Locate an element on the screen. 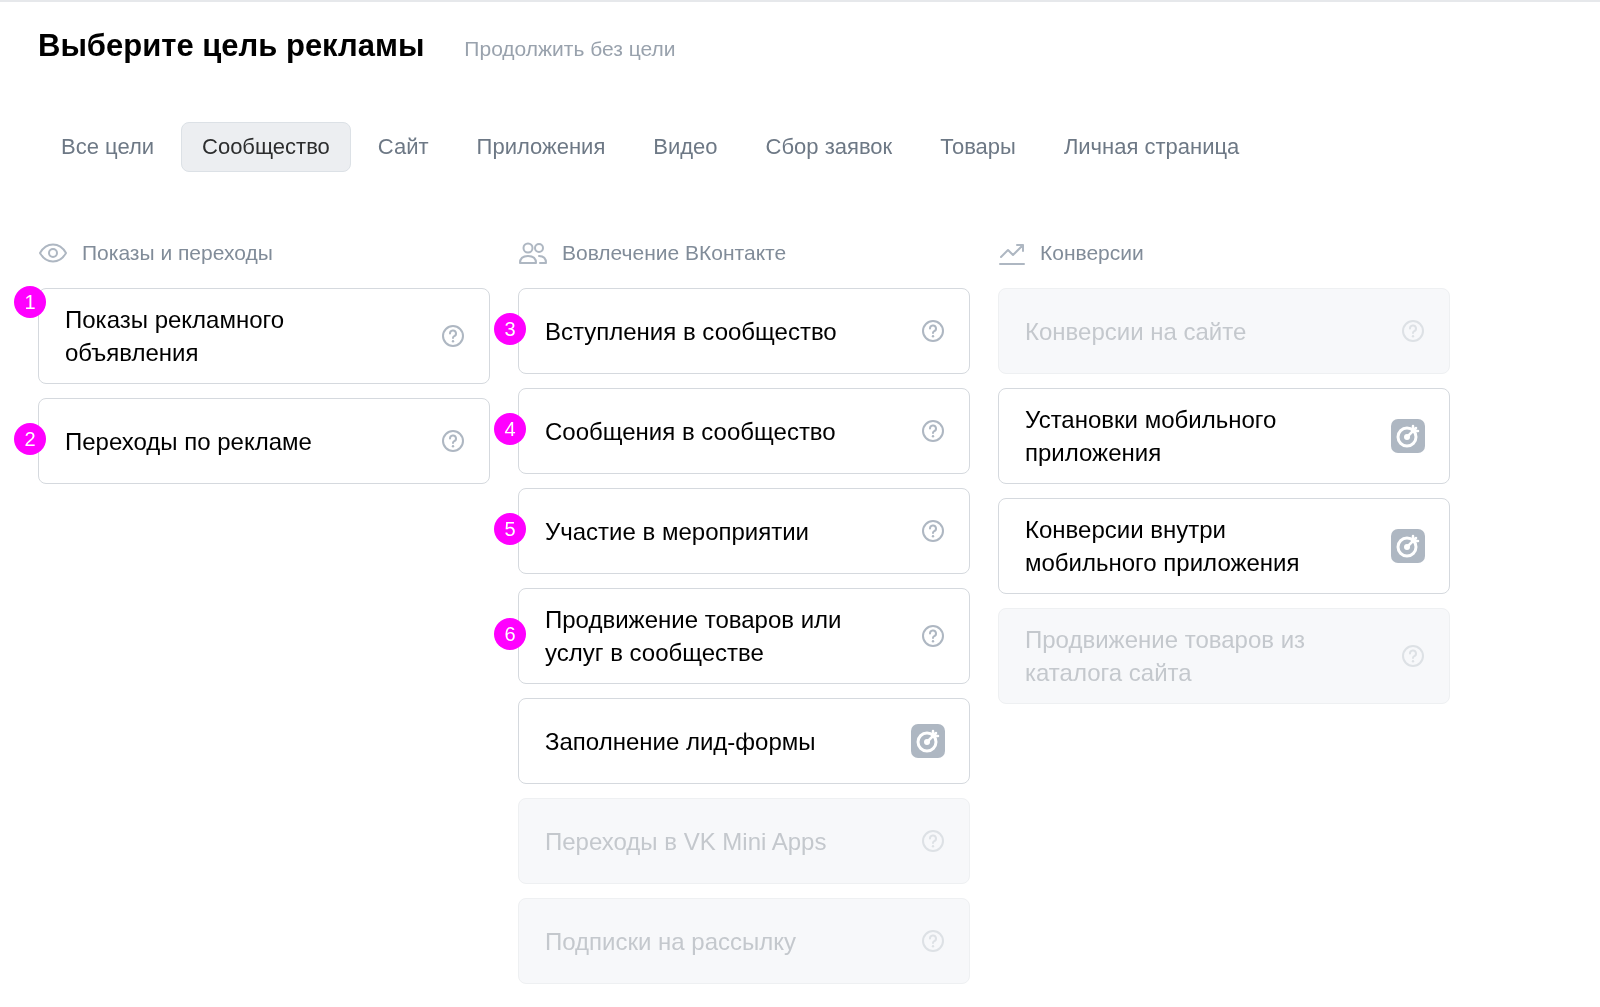  goal-label: Заполнение лид-формы is located at coordinates (680, 741).